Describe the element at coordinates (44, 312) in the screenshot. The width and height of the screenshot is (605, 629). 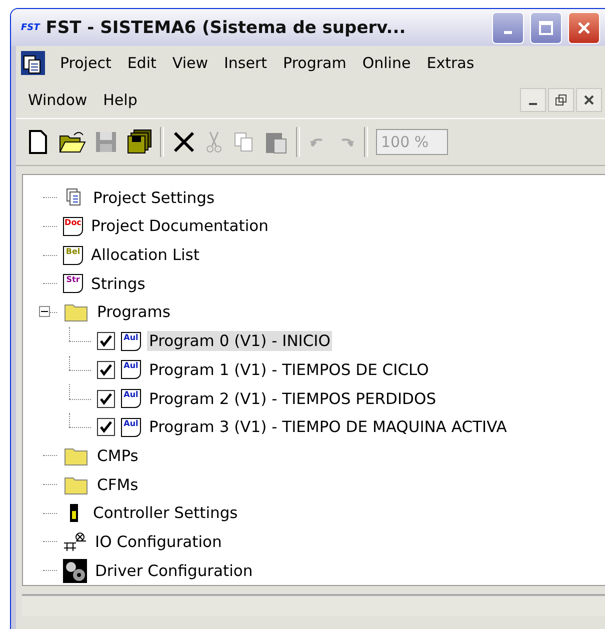
I see `collapse-toggle` at that location.